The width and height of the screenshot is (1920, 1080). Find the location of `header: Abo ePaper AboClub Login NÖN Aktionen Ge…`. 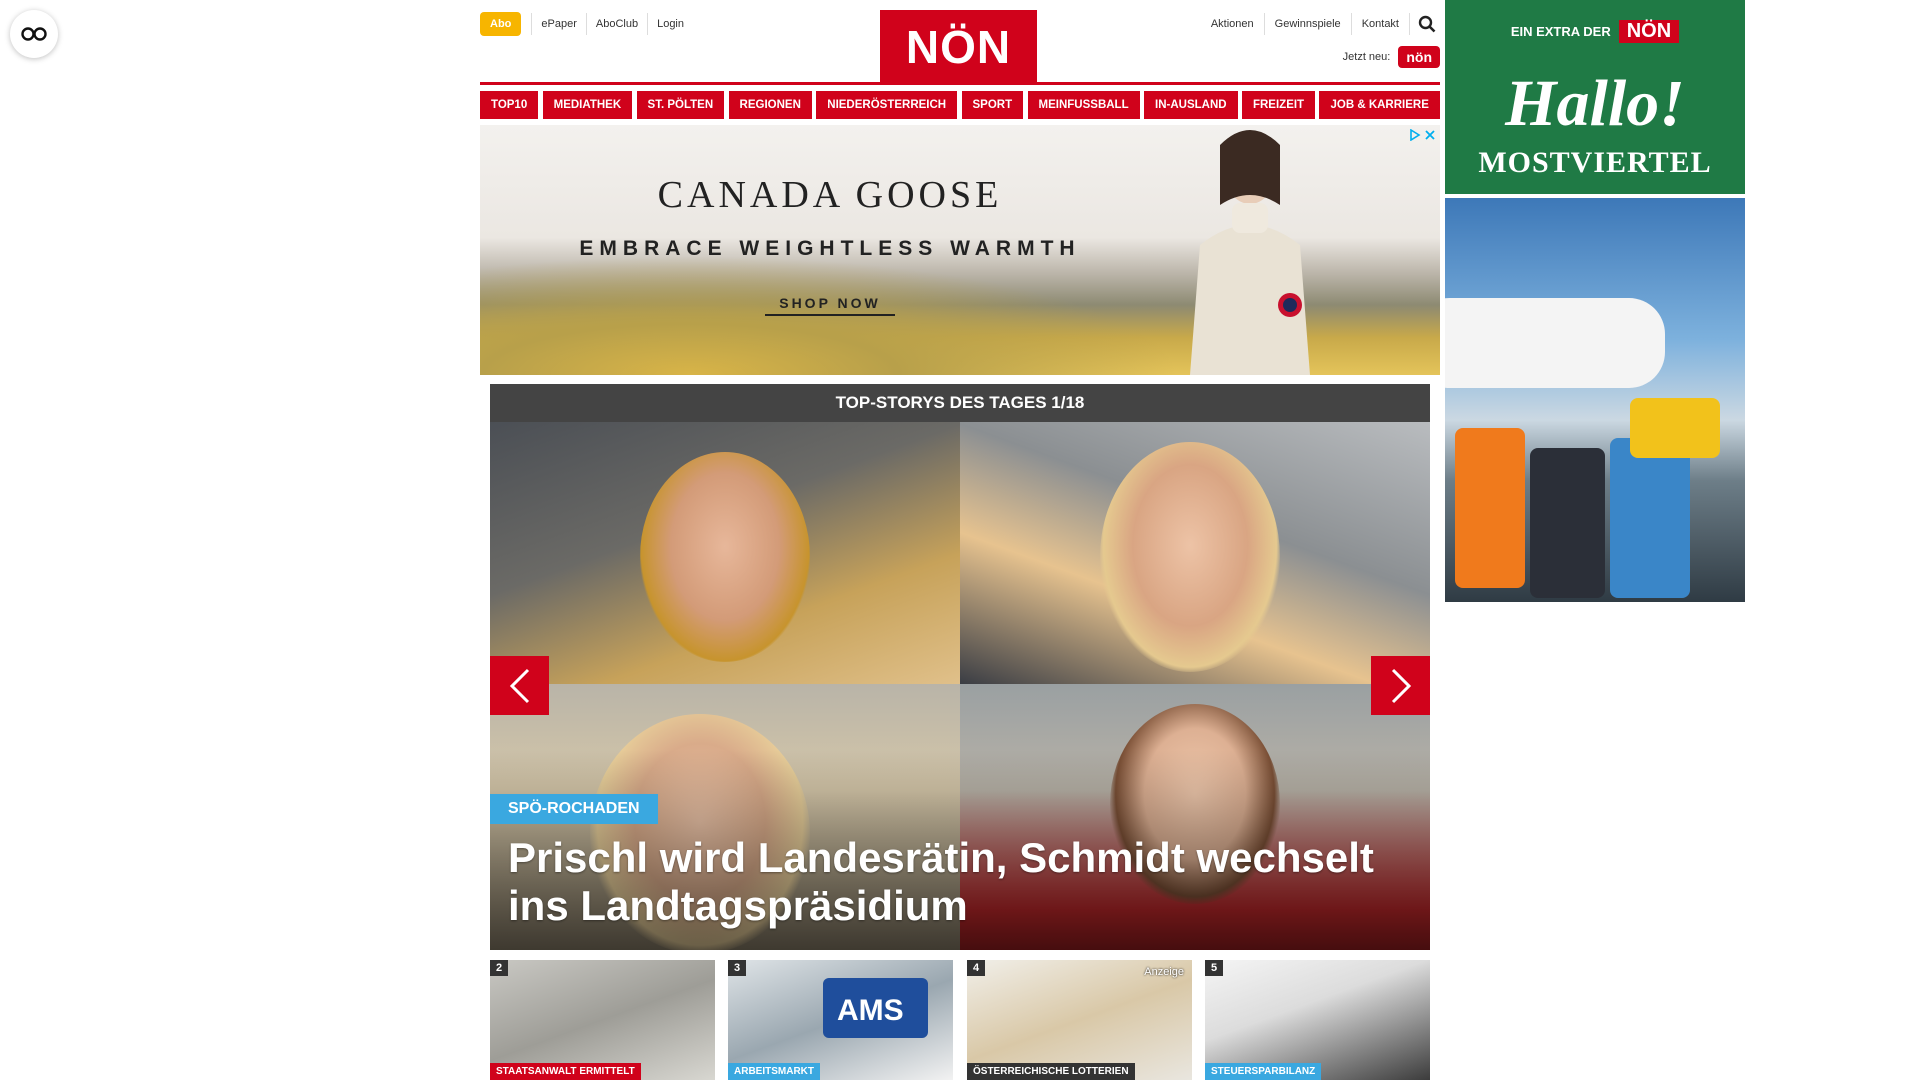

header: Abo ePaper AboClub Login NÖN Aktionen Ge… is located at coordinates (960, 42).